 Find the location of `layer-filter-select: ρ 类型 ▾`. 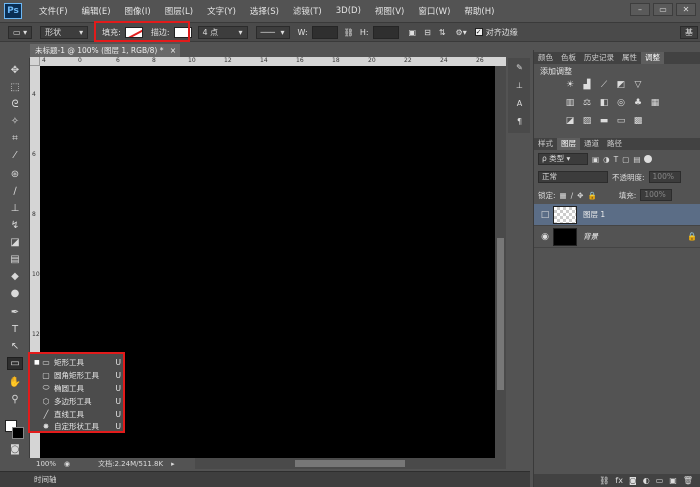

layer-filter-select: ρ 类型 ▾ is located at coordinates (563, 159).